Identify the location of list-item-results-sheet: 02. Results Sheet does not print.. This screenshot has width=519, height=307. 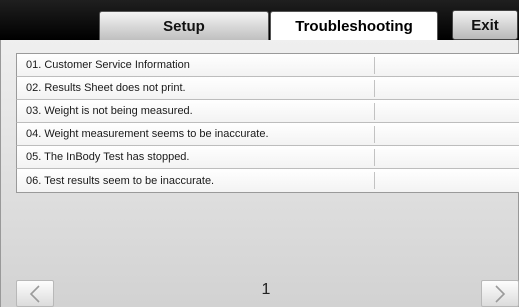
(267, 88).